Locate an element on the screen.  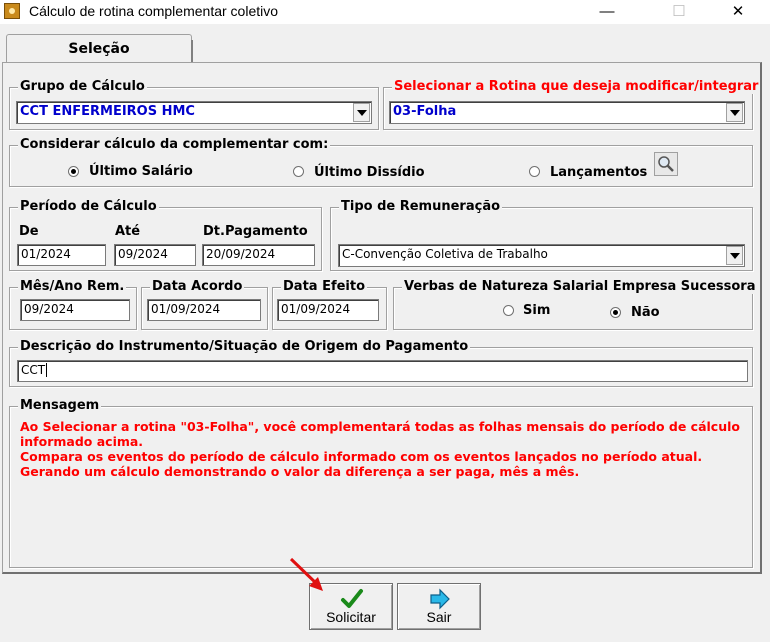
remuneracao-select: C-Convenção Coletiva de Trabalho is located at coordinates (541, 255).